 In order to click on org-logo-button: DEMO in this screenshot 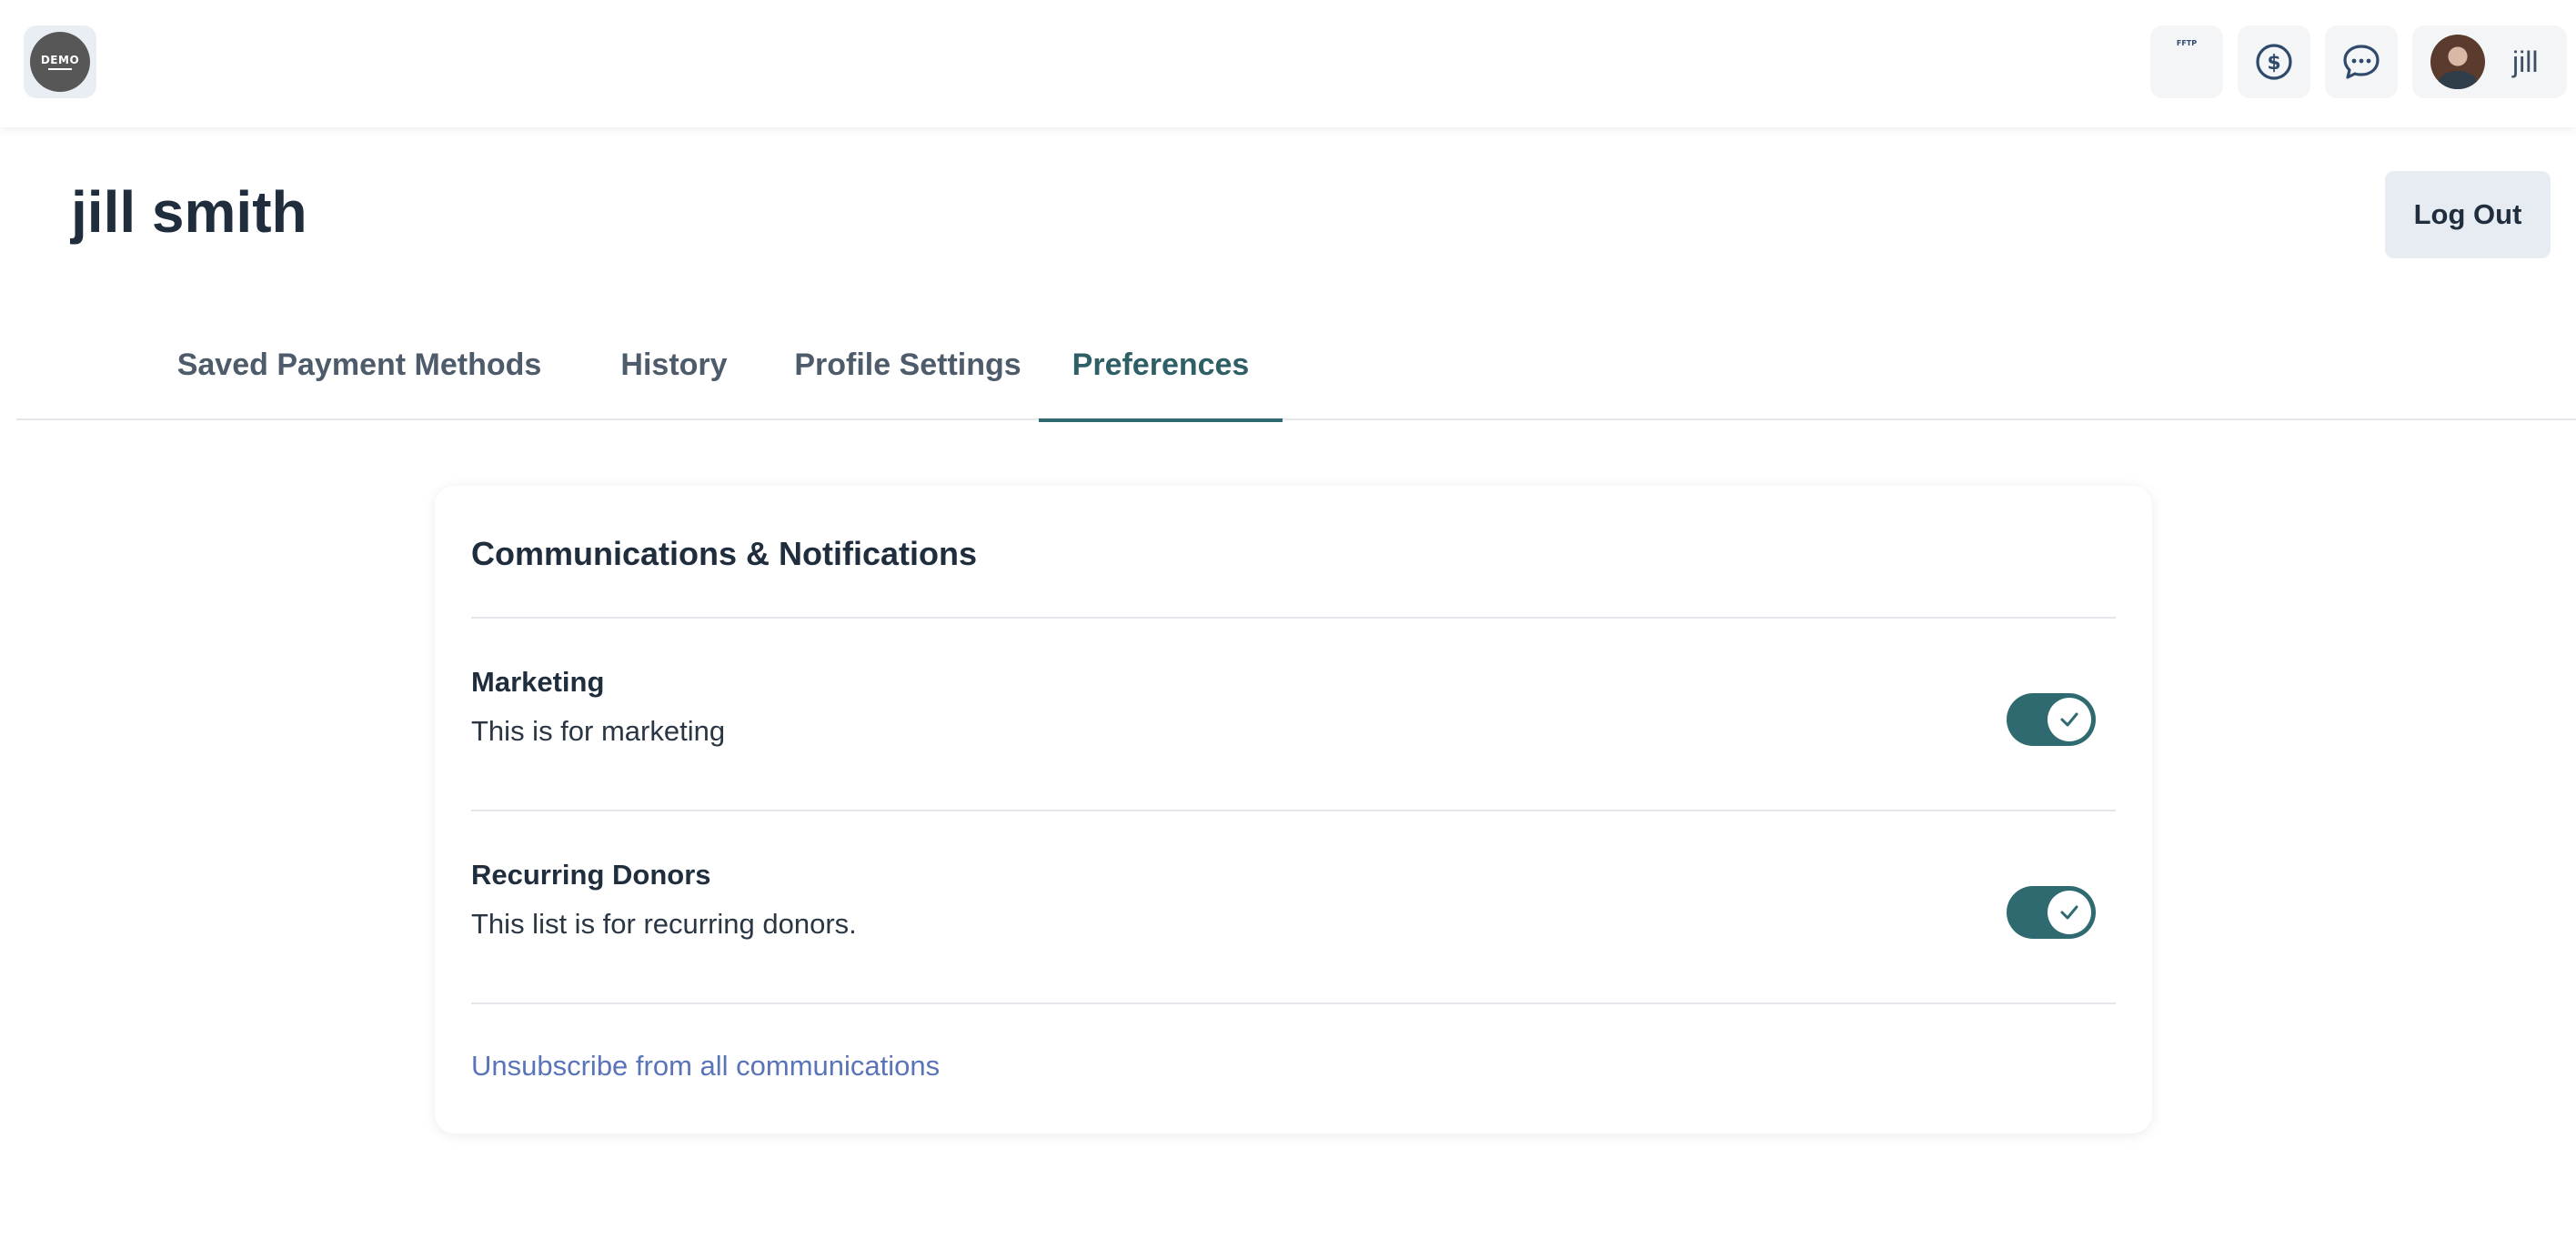, I will do `click(60, 61)`.